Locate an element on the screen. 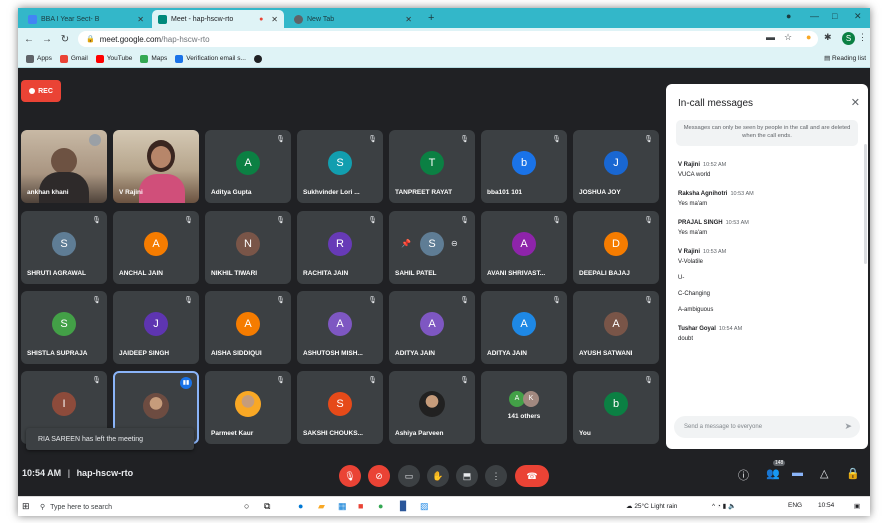 The width and height of the screenshot is (884, 523). participant-tile: 🎙 J JAIDEEP SINGH is located at coordinates (156, 327).